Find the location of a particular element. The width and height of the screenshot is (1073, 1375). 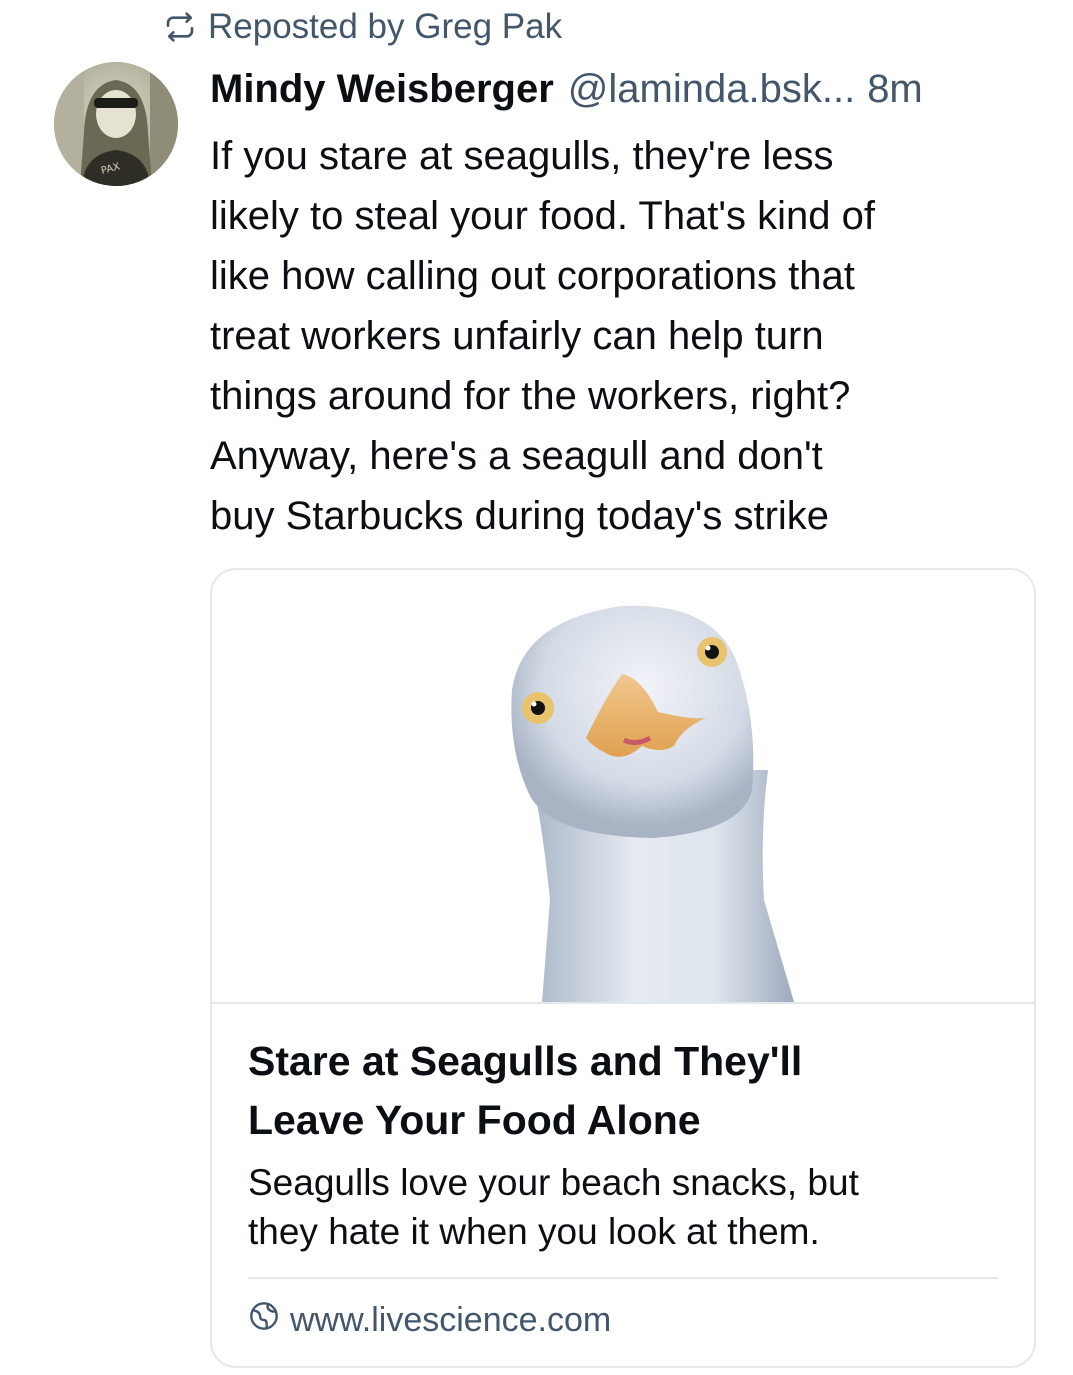

post-text-line: like how calling out corporations that is located at coordinates (532, 276).